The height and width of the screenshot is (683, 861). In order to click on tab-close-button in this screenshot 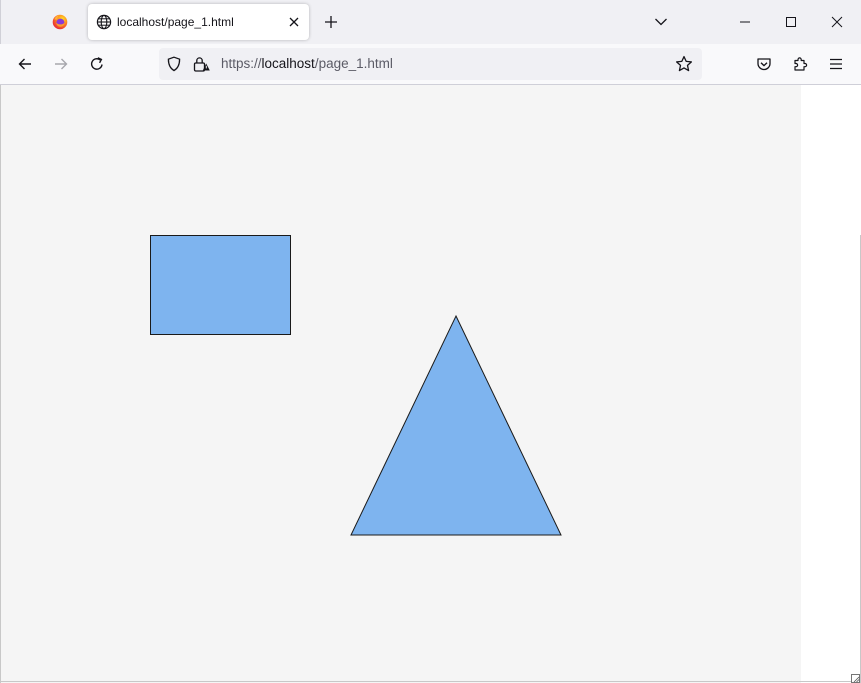, I will do `click(294, 22)`.